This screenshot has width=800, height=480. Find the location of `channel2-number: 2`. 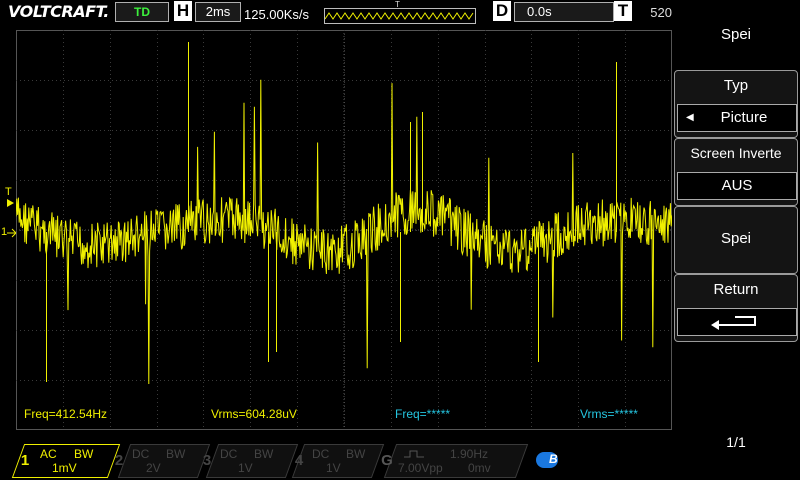

channel2-number: 2 is located at coordinates (119, 460).